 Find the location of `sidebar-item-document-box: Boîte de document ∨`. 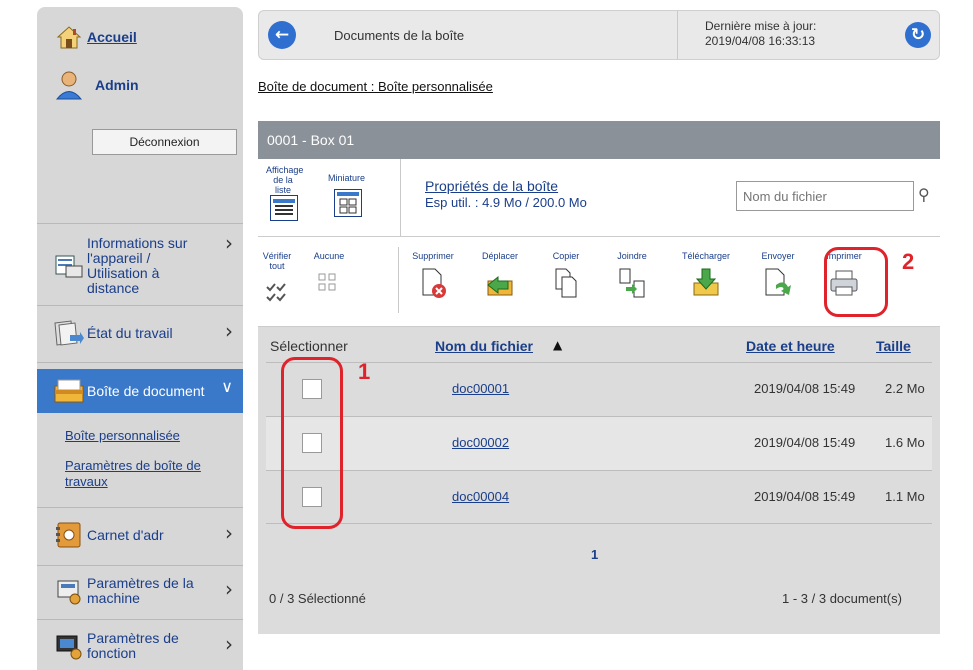

sidebar-item-document-box: Boîte de document ∨ is located at coordinates (140, 391).